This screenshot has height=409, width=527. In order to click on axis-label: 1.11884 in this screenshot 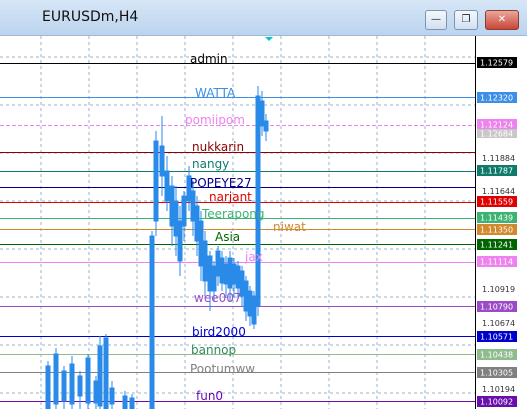, I will do `click(498, 158)`.